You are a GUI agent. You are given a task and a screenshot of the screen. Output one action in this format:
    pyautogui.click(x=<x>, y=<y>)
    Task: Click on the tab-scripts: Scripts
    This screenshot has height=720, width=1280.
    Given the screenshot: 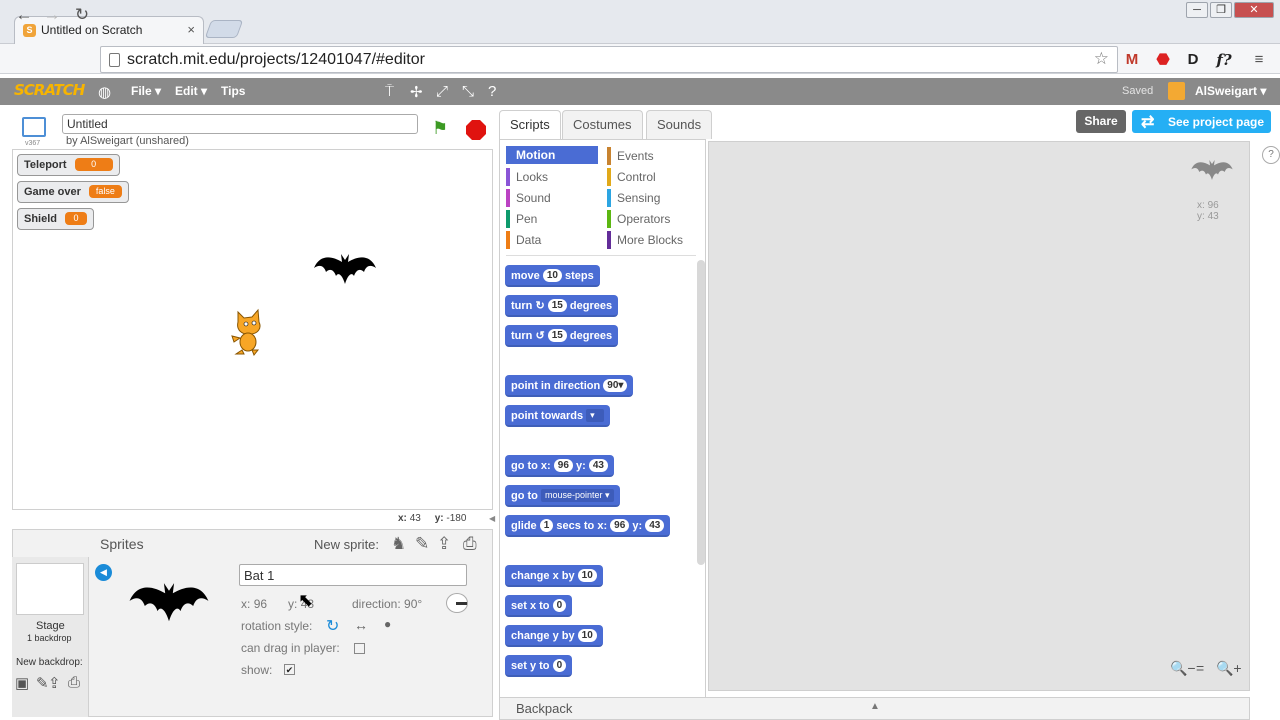 What is the action you would take?
    pyautogui.click(x=530, y=124)
    